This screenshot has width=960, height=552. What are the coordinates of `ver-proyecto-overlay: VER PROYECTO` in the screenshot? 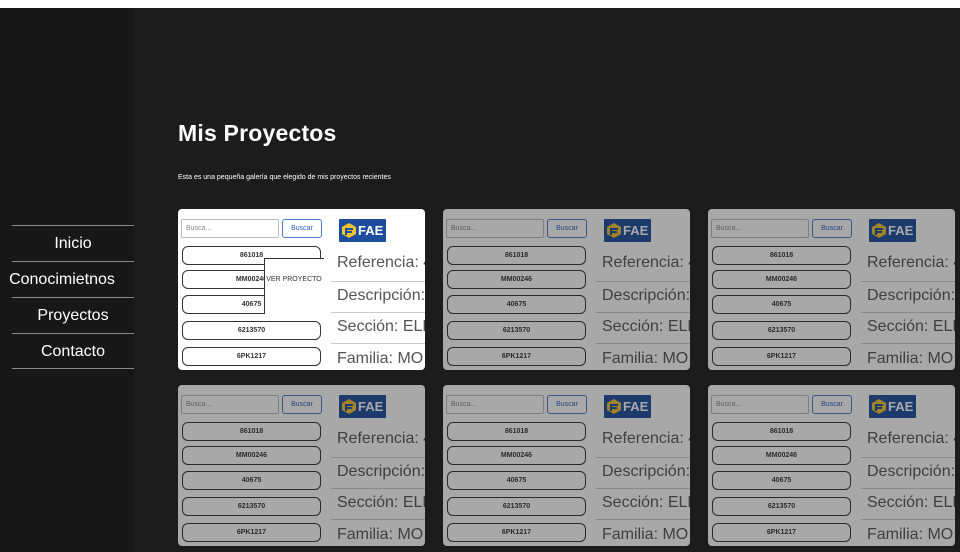 It's located at (294, 286).